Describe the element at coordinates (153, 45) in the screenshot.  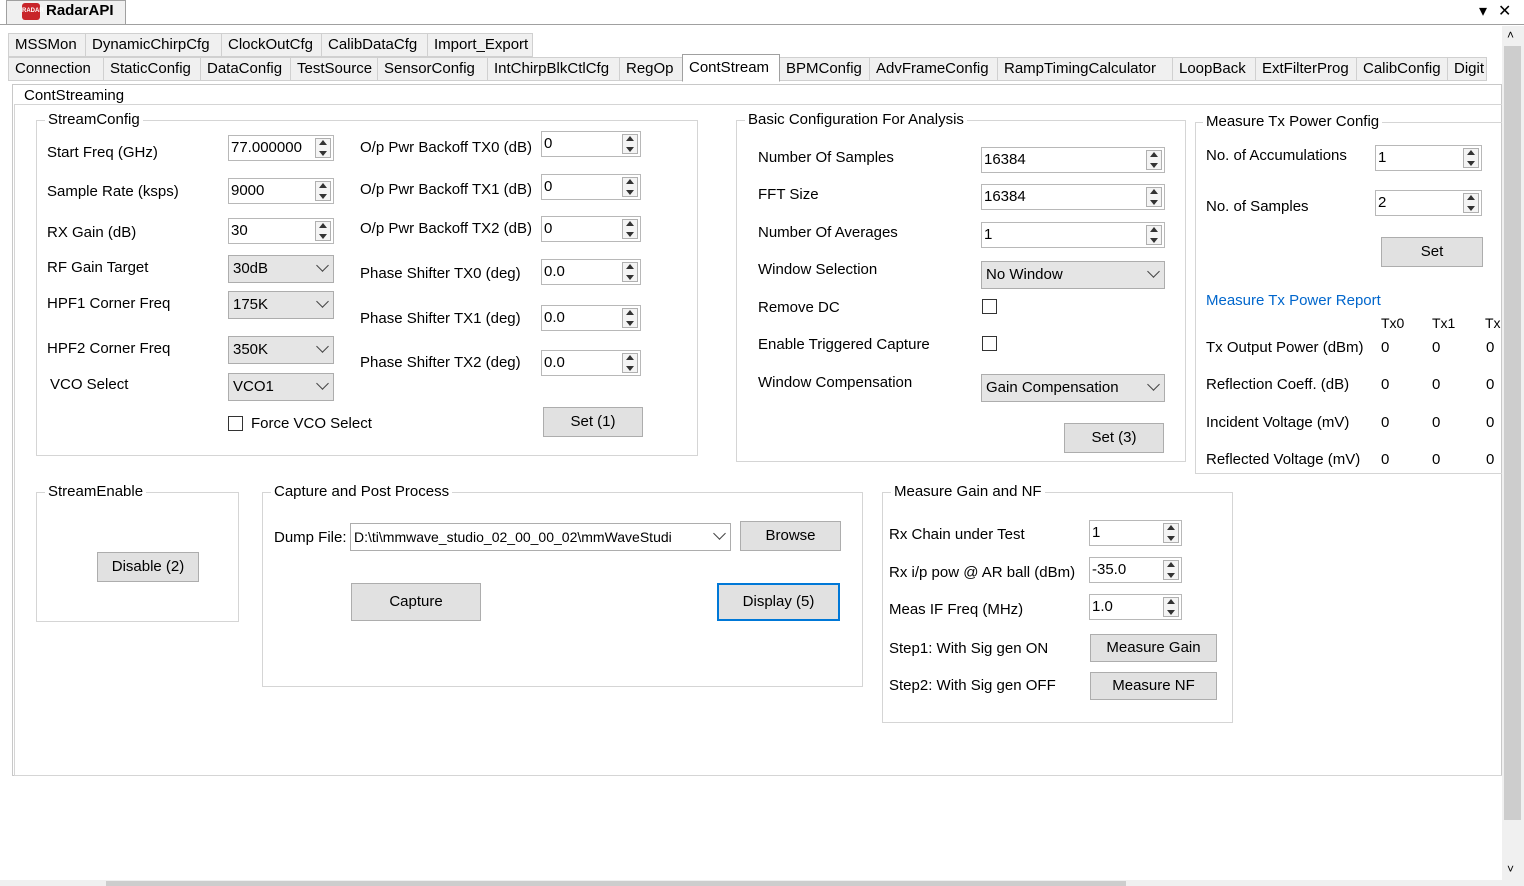
I see `tab-dynamicchirpcfg: DynamicChirpCfg` at that location.